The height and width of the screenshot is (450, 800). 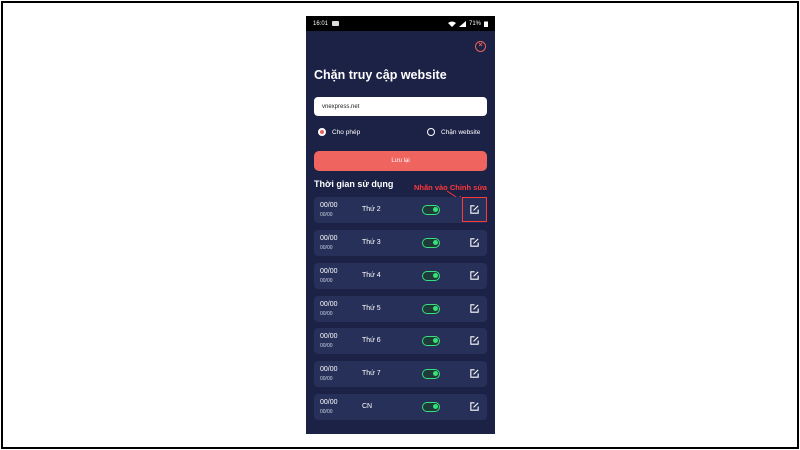 I want to click on save-button-label: Lưu lại, so click(x=400, y=161).